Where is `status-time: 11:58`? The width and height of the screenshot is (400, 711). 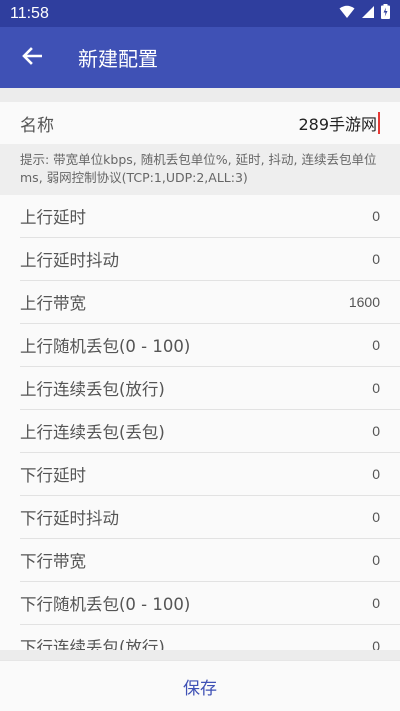
status-time: 11:58 is located at coordinates (29, 13).